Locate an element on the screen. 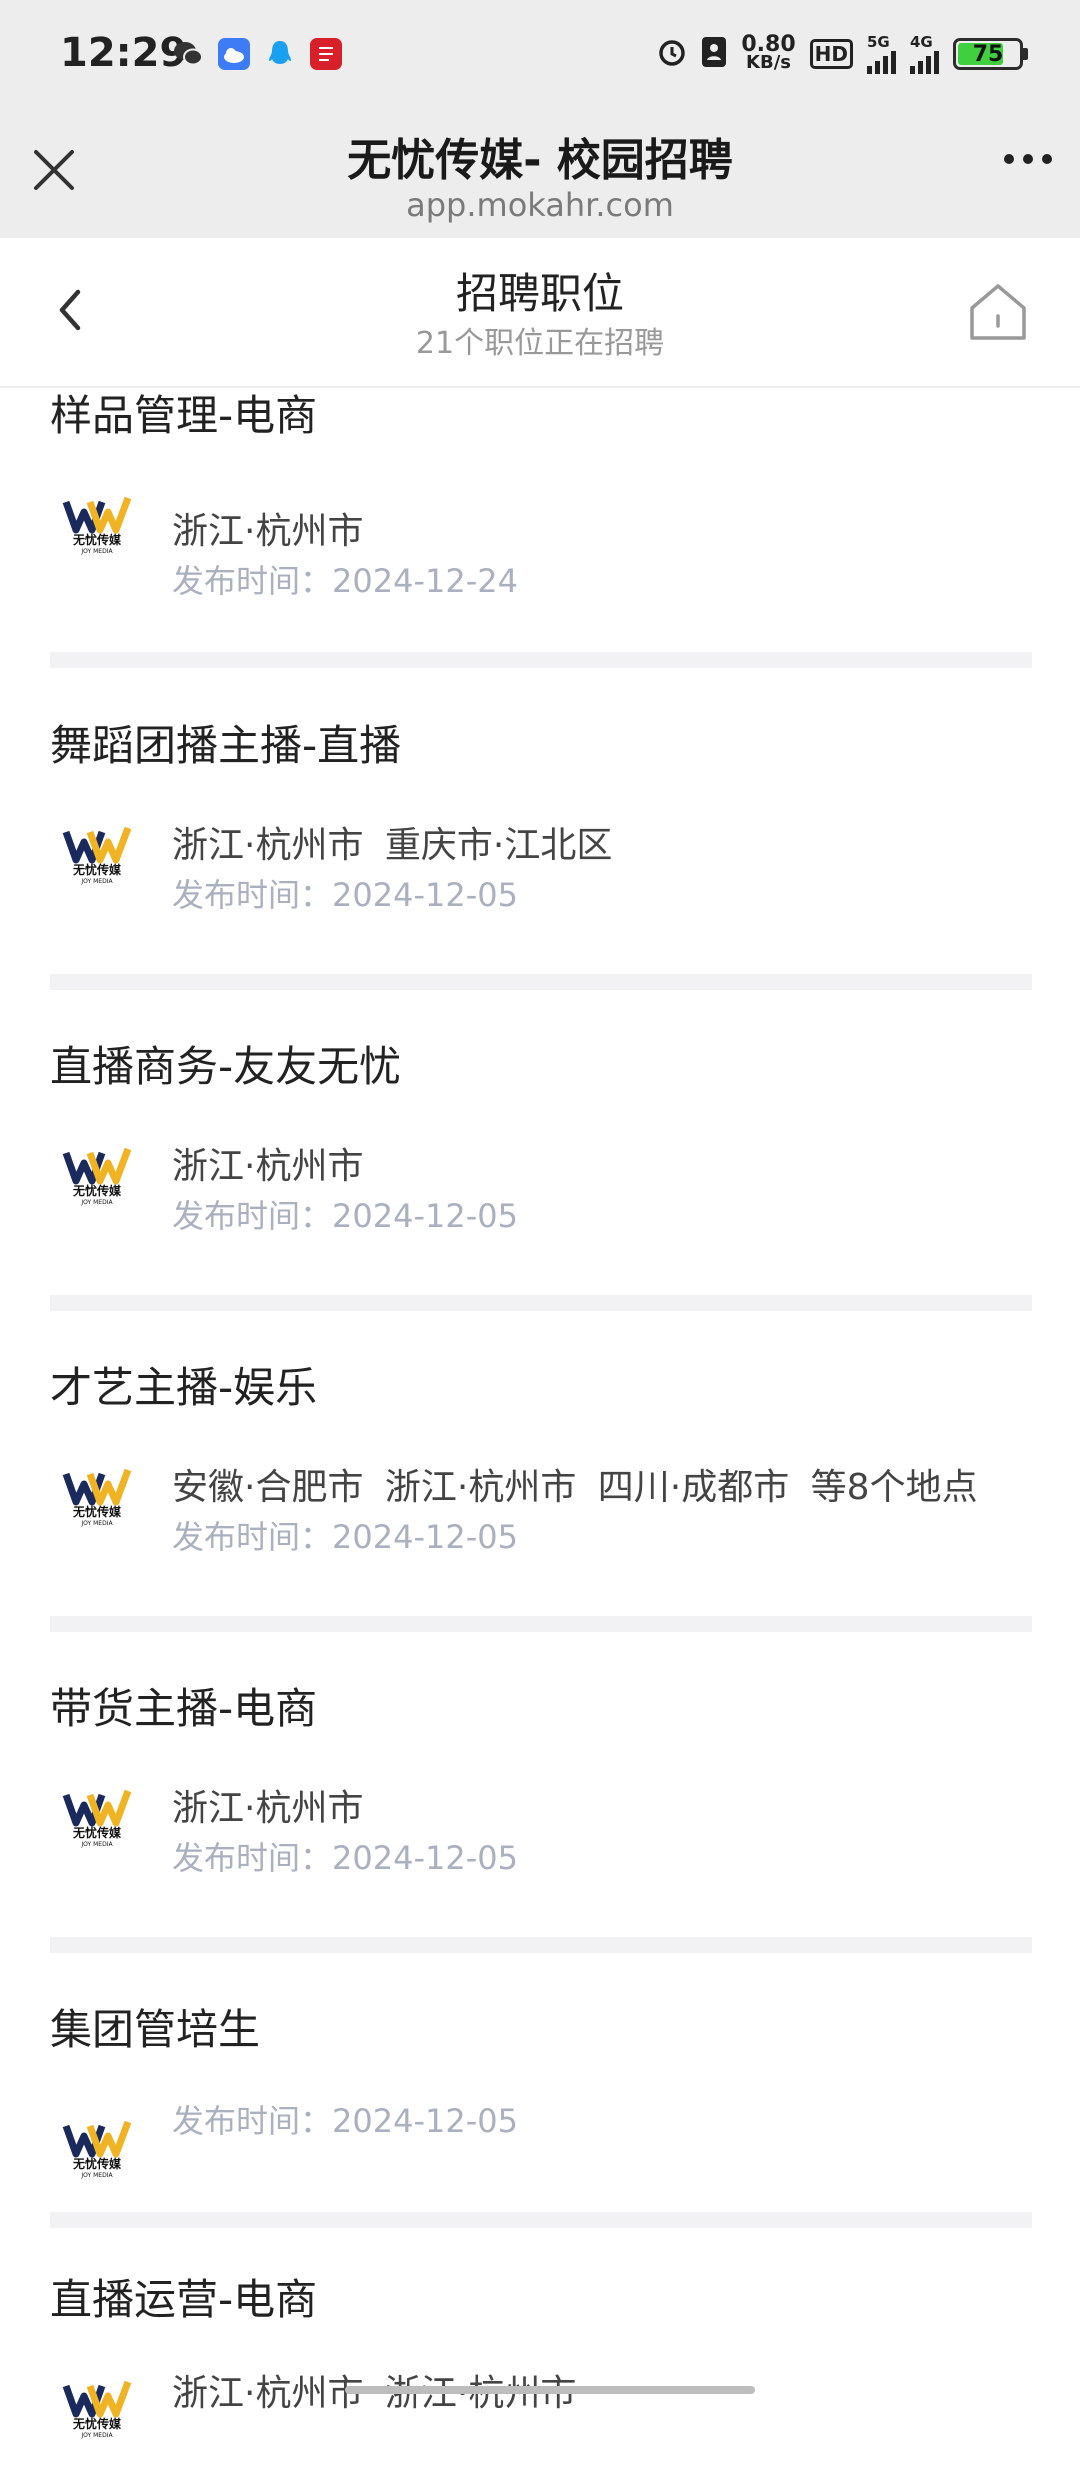 The image size is (1080, 2466). job-title: 直播运营-电商 is located at coordinates (183, 2296).